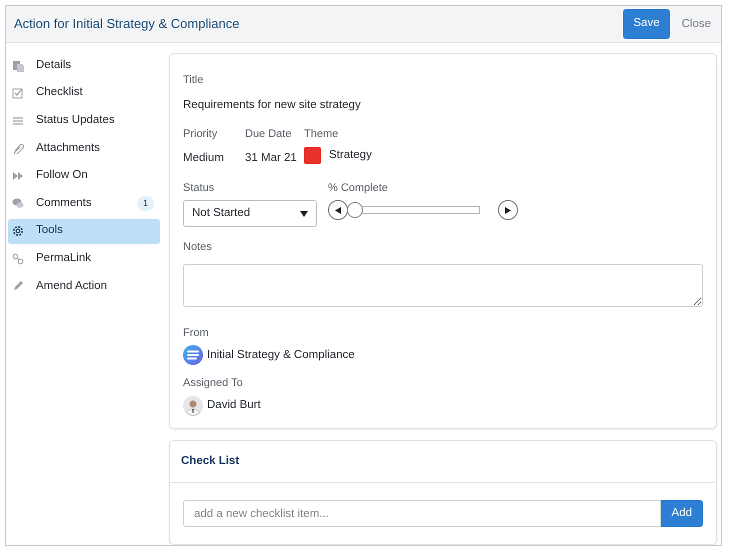 Image resolution: width=730 pixels, height=551 pixels. I want to click on field-label: % Complete, so click(358, 188).